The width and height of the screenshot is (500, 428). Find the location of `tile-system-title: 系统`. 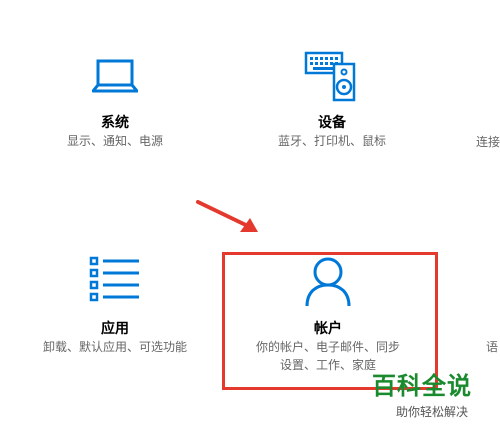

tile-system-title: 系统 is located at coordinates (115, 123).